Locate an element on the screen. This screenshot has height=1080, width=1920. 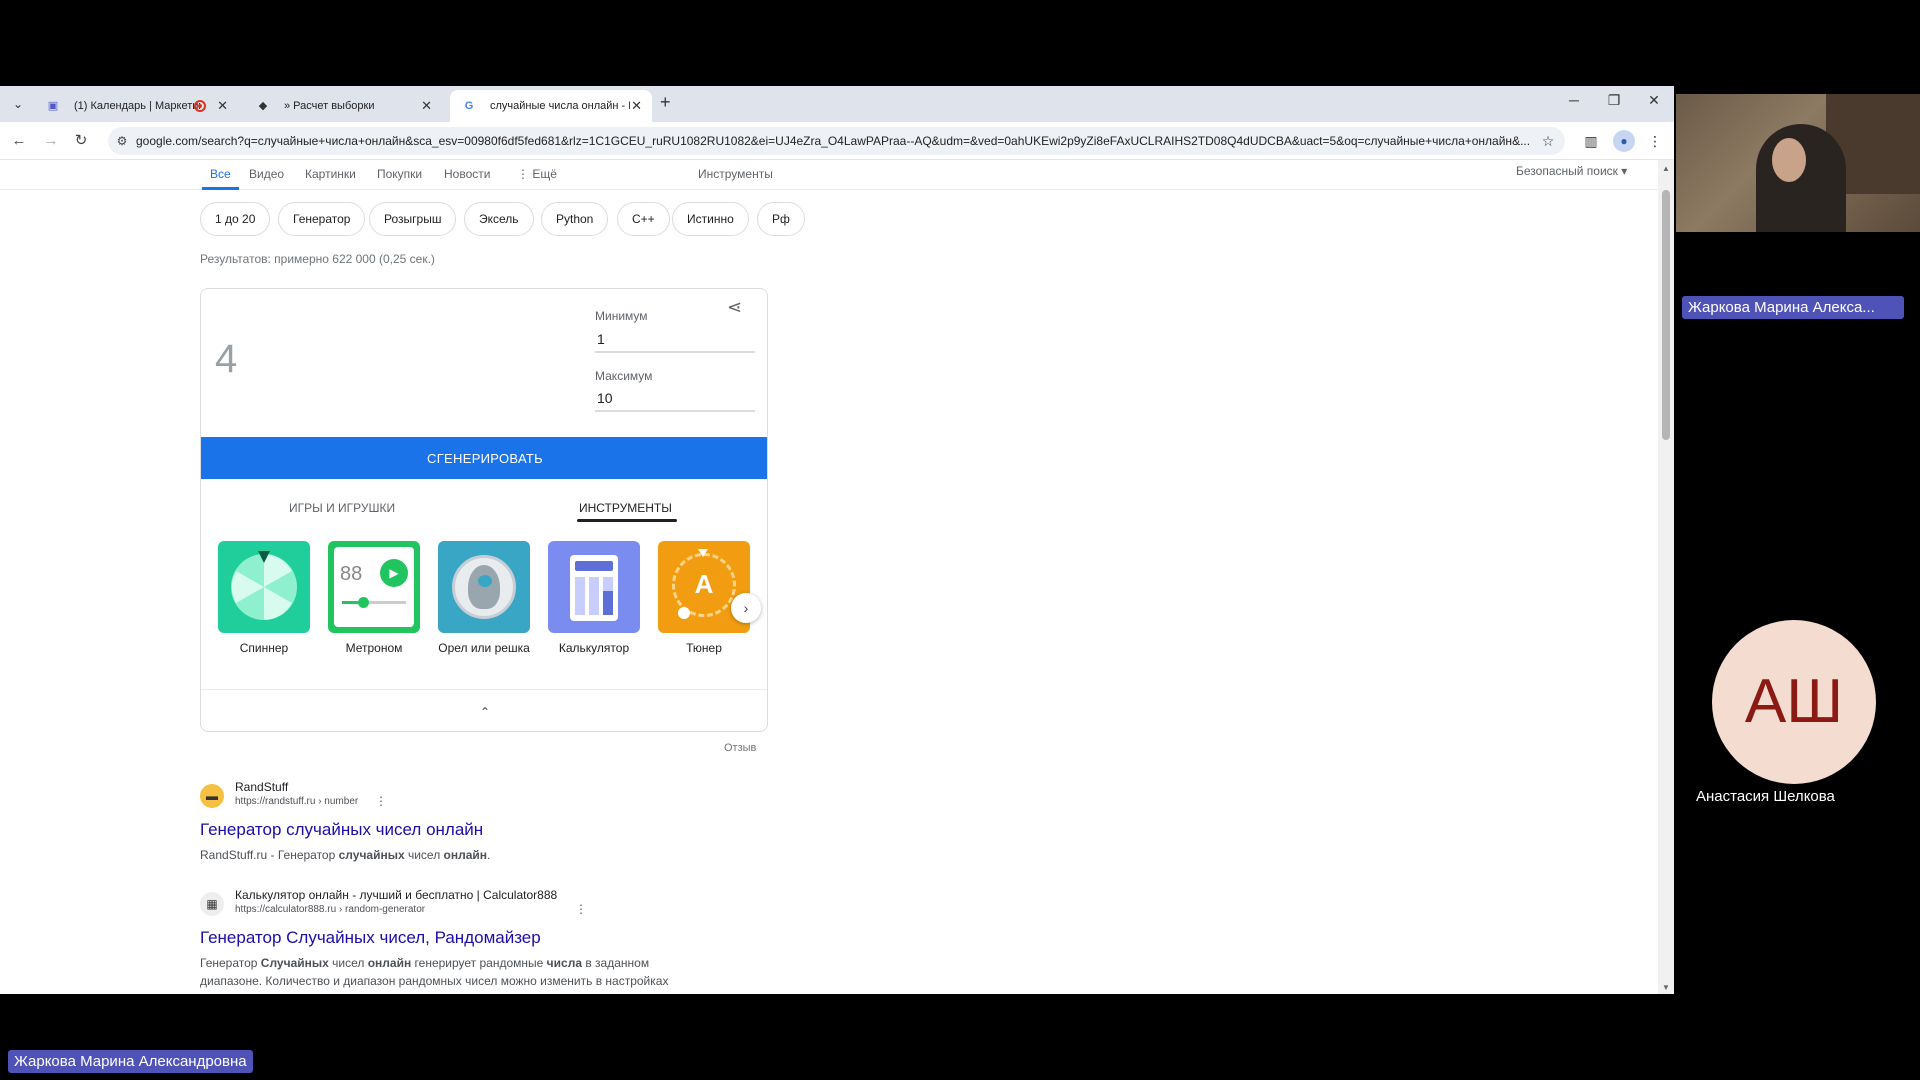
tab-search-chevron-icon: ⌄ is located at coordinates (18, 104).